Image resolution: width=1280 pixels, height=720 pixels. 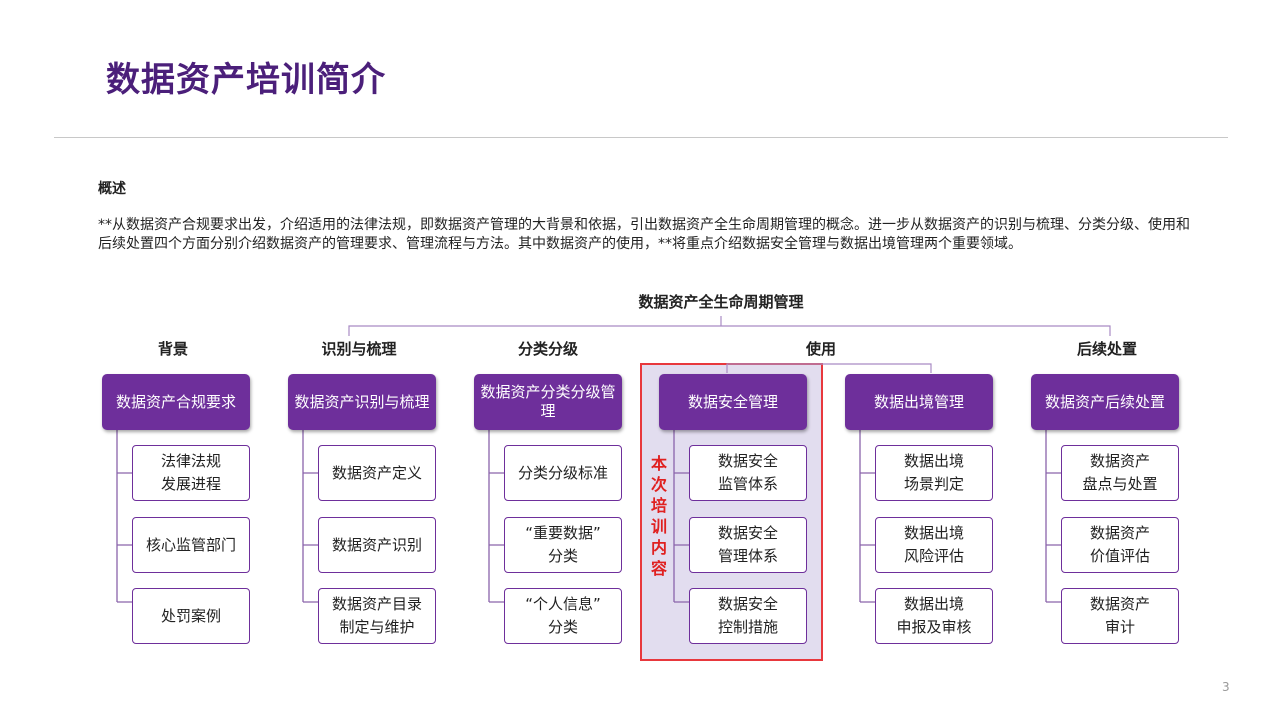 What do you see at coordinates (359, 349) in the screenshot?
I see `column-label-identification: 识别与梳理` at bounding box center [359, 349].